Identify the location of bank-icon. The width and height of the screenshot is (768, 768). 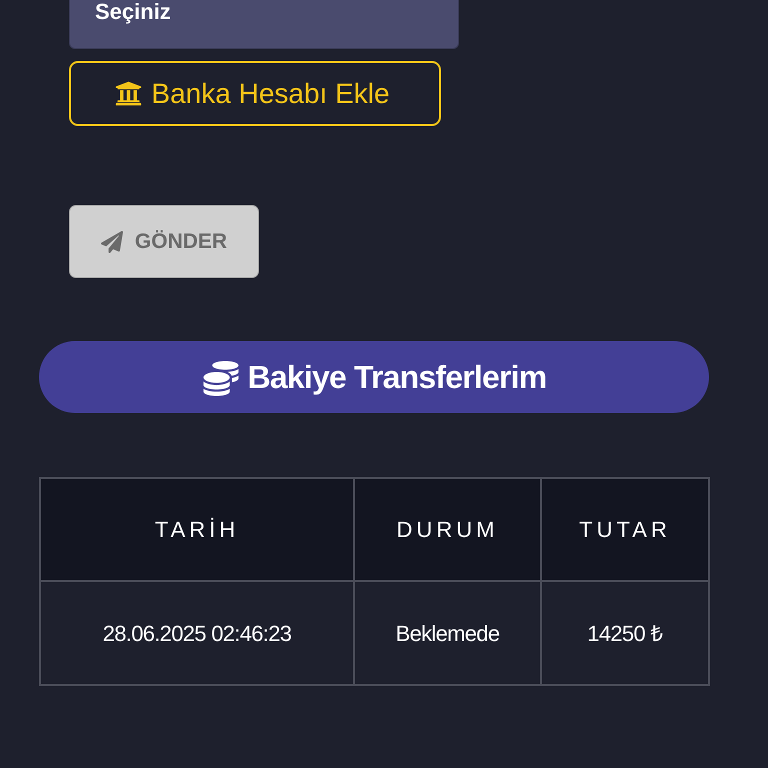
(129, 93).